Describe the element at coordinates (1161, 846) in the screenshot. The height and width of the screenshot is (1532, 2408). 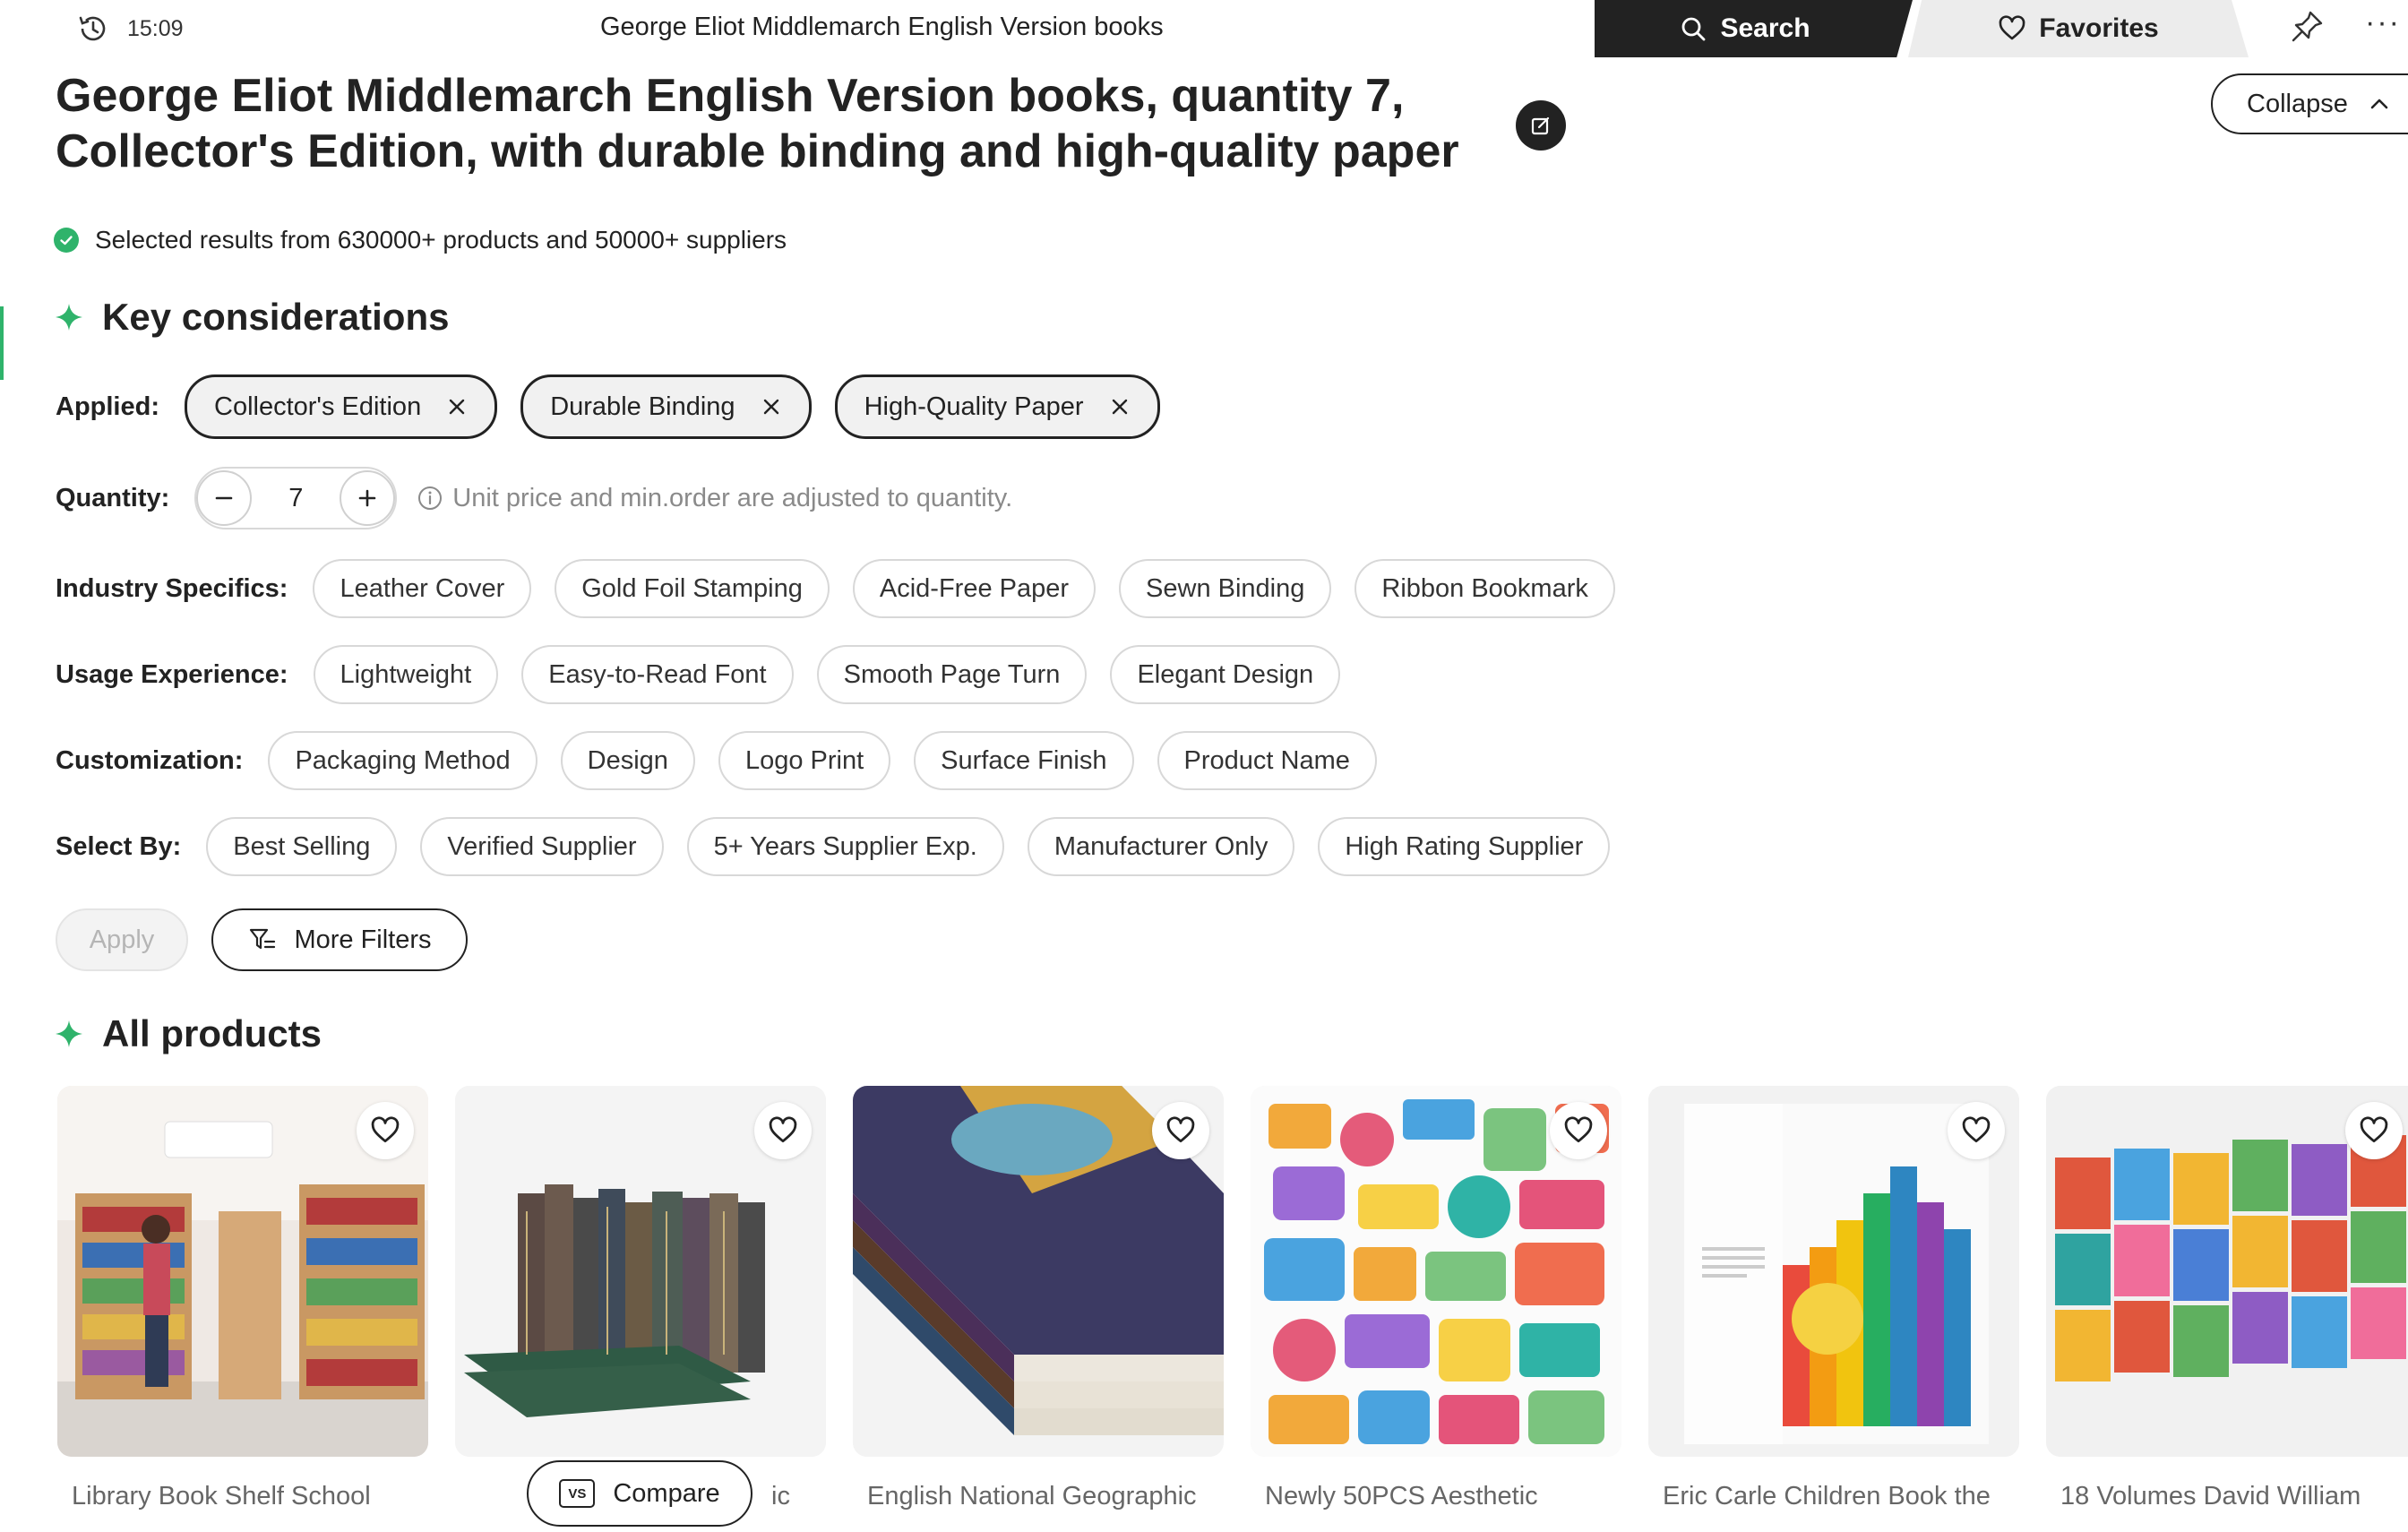
I see `chip-manufacturer-only: Manufacturer Only` at that location.